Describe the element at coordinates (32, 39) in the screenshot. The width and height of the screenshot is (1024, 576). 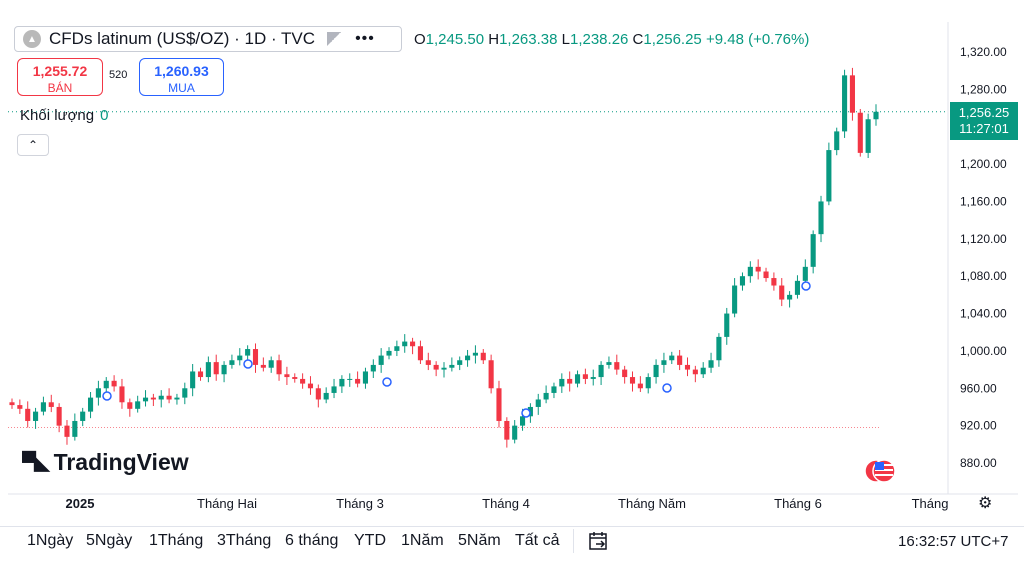
I see `metal-icon: ▲` at that location.